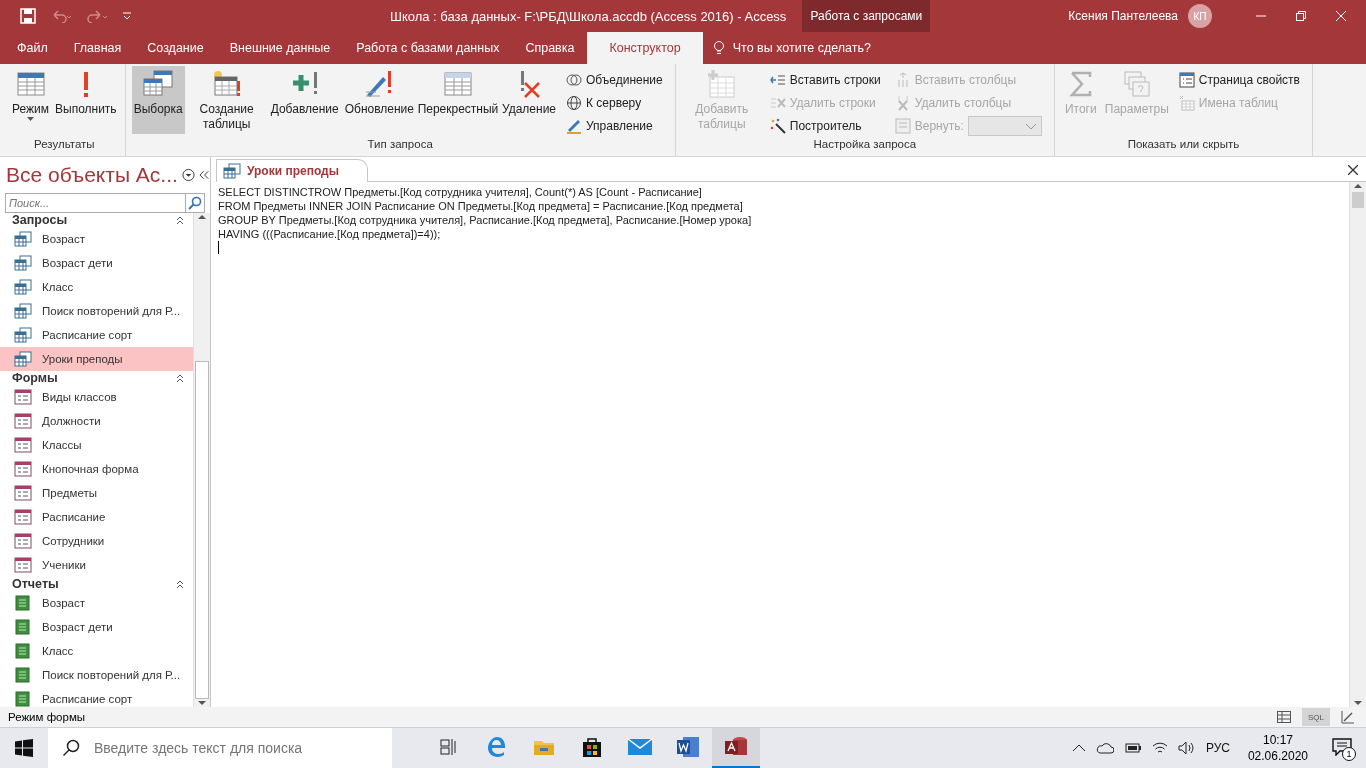 The image size is (1366, 768). Describe the element at coordinates (614, 126) in the screenshot. I see `ribbon-button: Управление` at that location.